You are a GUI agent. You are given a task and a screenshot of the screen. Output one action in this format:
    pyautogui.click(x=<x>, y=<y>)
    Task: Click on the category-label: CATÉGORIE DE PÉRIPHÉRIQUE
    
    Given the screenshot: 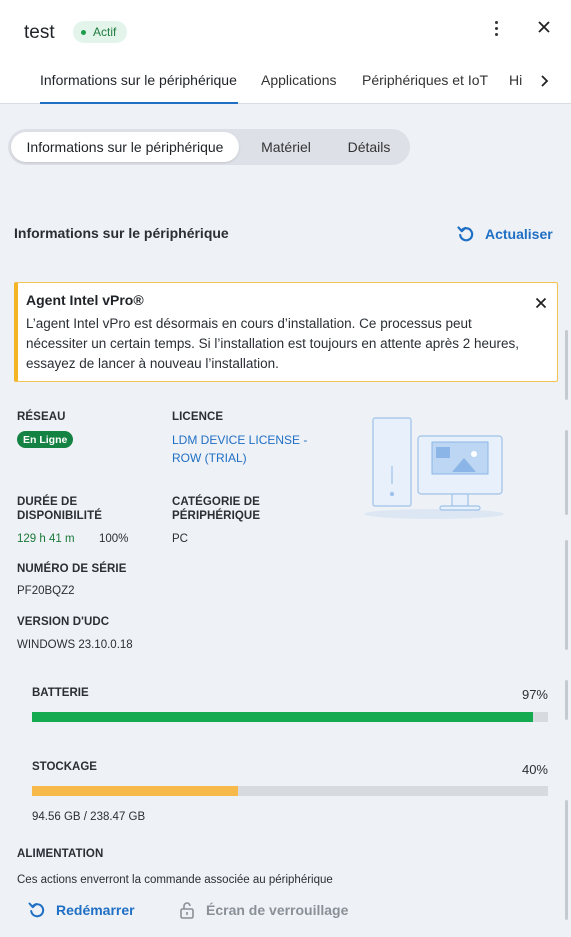 What is the action you would take?
    pyautogui.click(x=216, y=509)
    